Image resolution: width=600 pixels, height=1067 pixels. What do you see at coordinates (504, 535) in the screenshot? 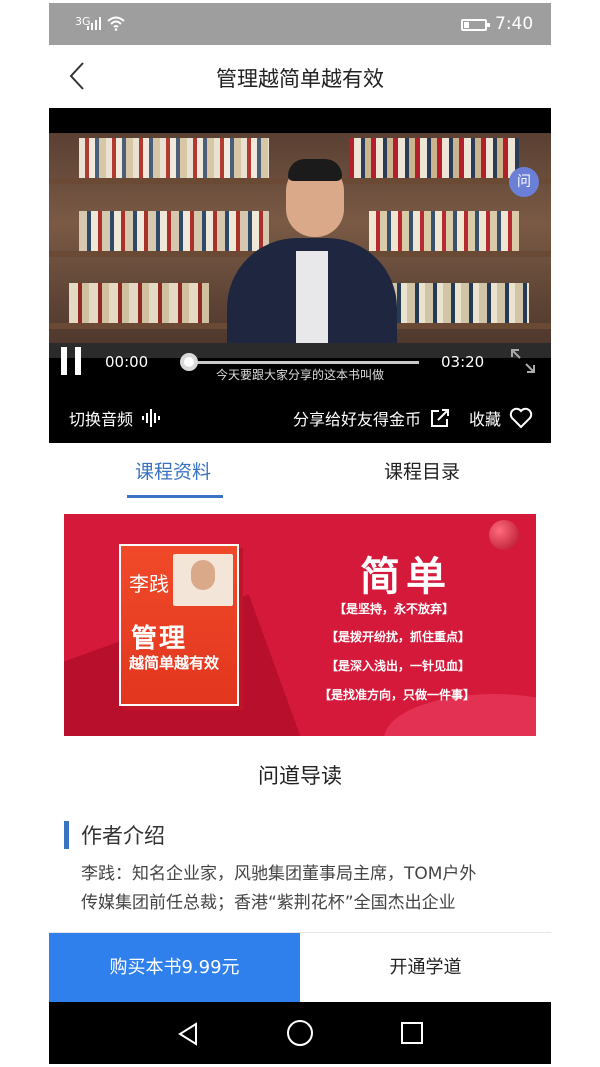
I see `banner-ornament` at bounding box center [504, 535].